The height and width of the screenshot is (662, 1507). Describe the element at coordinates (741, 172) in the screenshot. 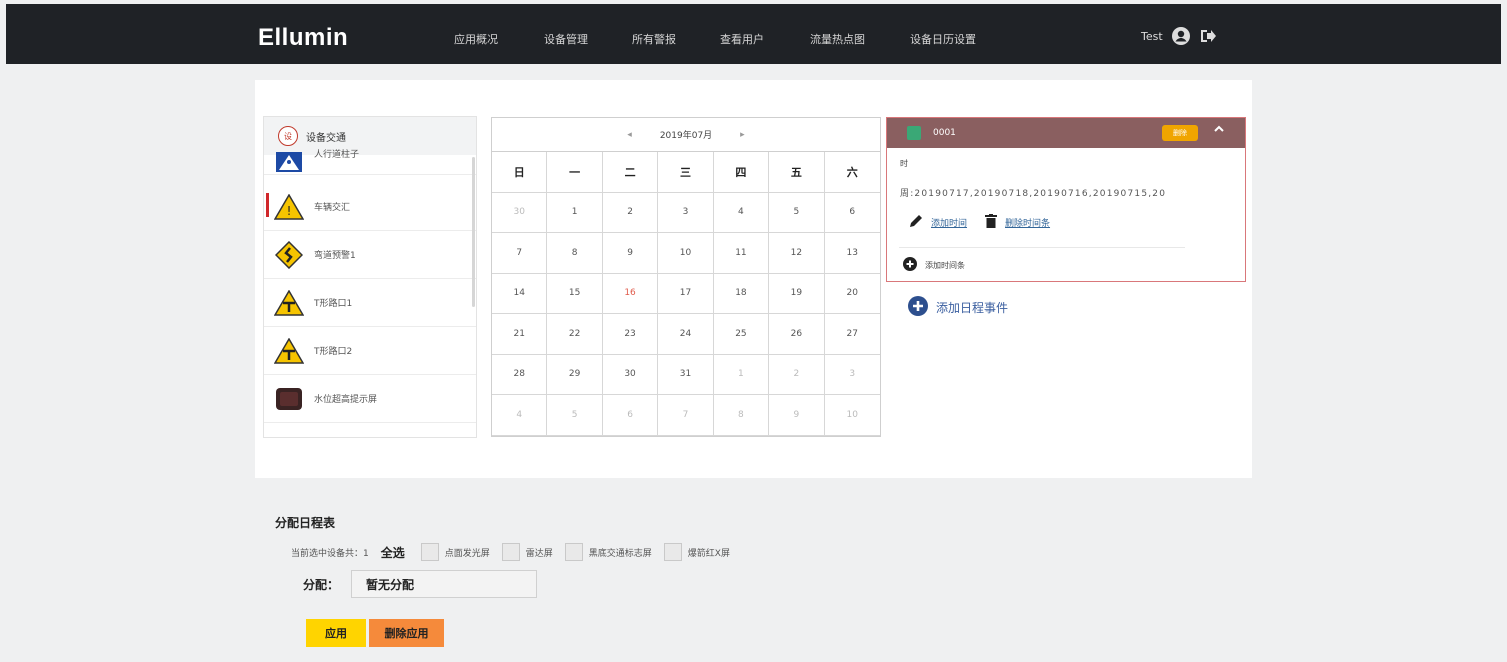

I see `weekday-header: 四` at that location.